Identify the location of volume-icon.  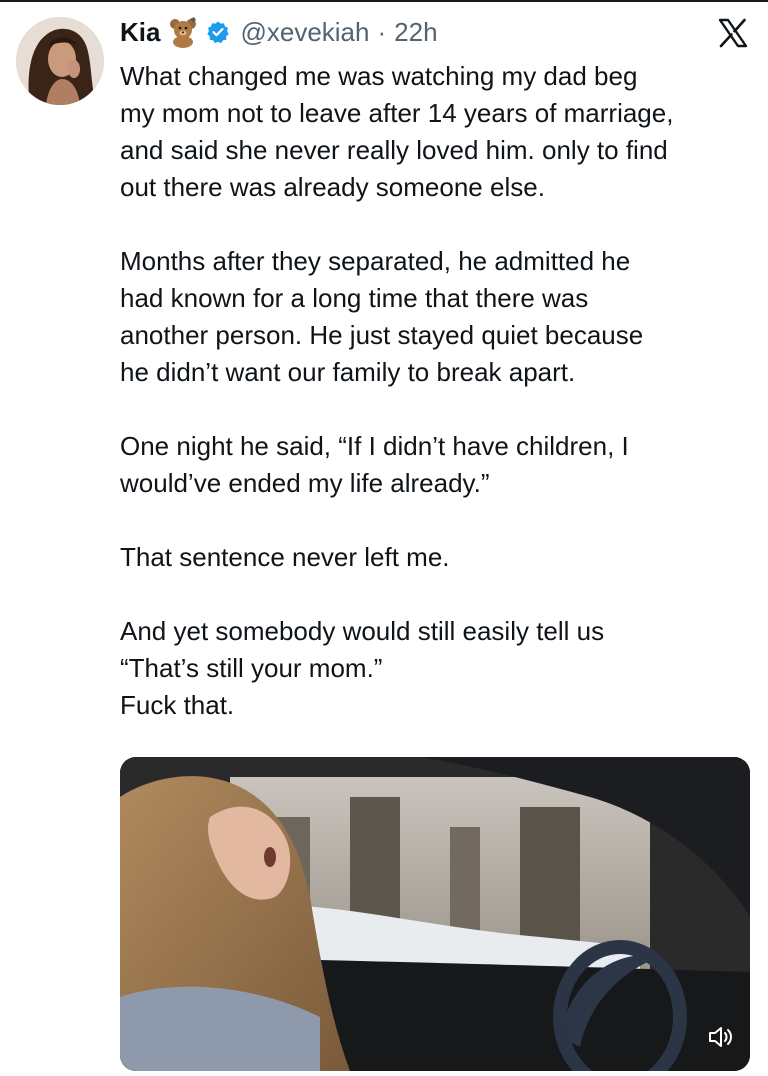
(720, 1037).